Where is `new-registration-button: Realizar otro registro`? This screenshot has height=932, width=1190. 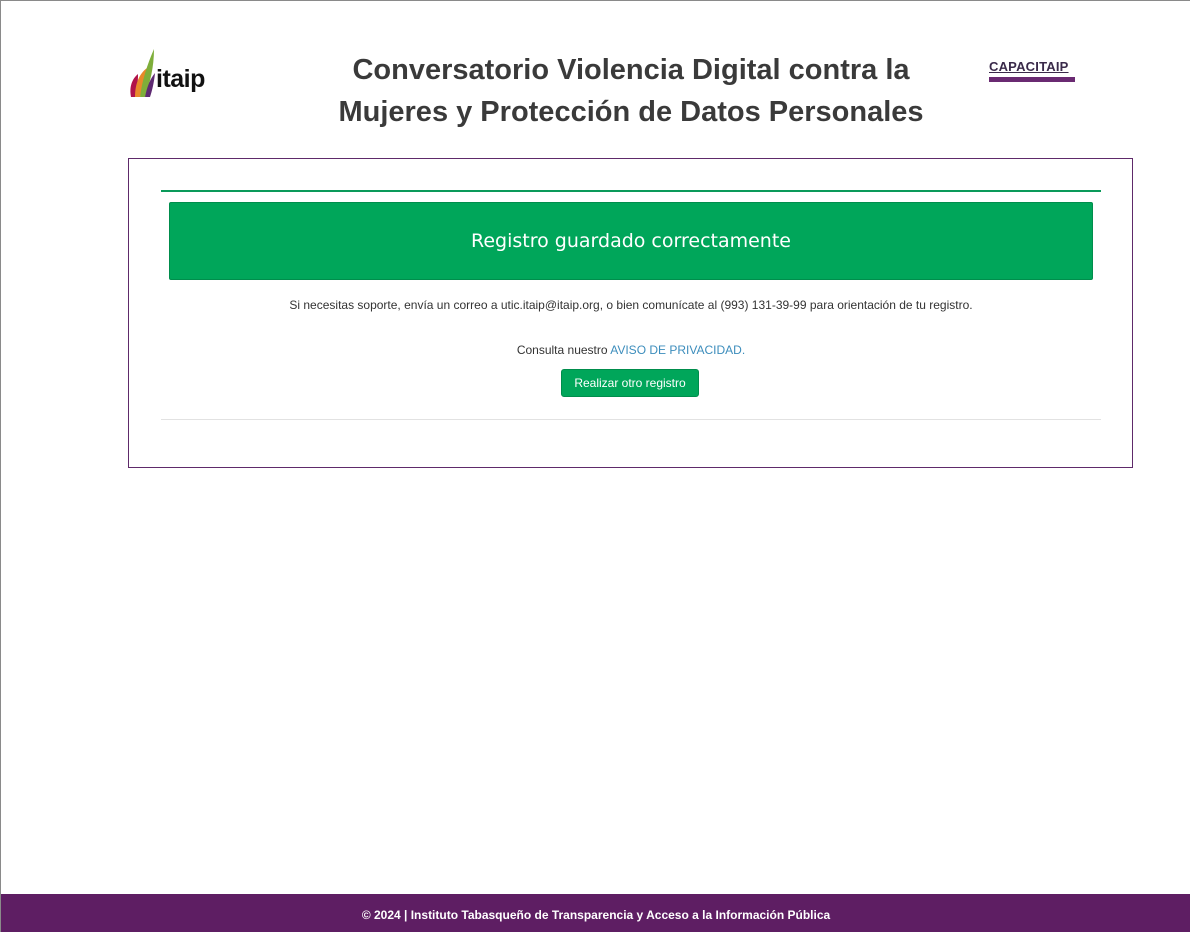 new-registration-button: Realizar otro registro is located at coordinates (630, 383).